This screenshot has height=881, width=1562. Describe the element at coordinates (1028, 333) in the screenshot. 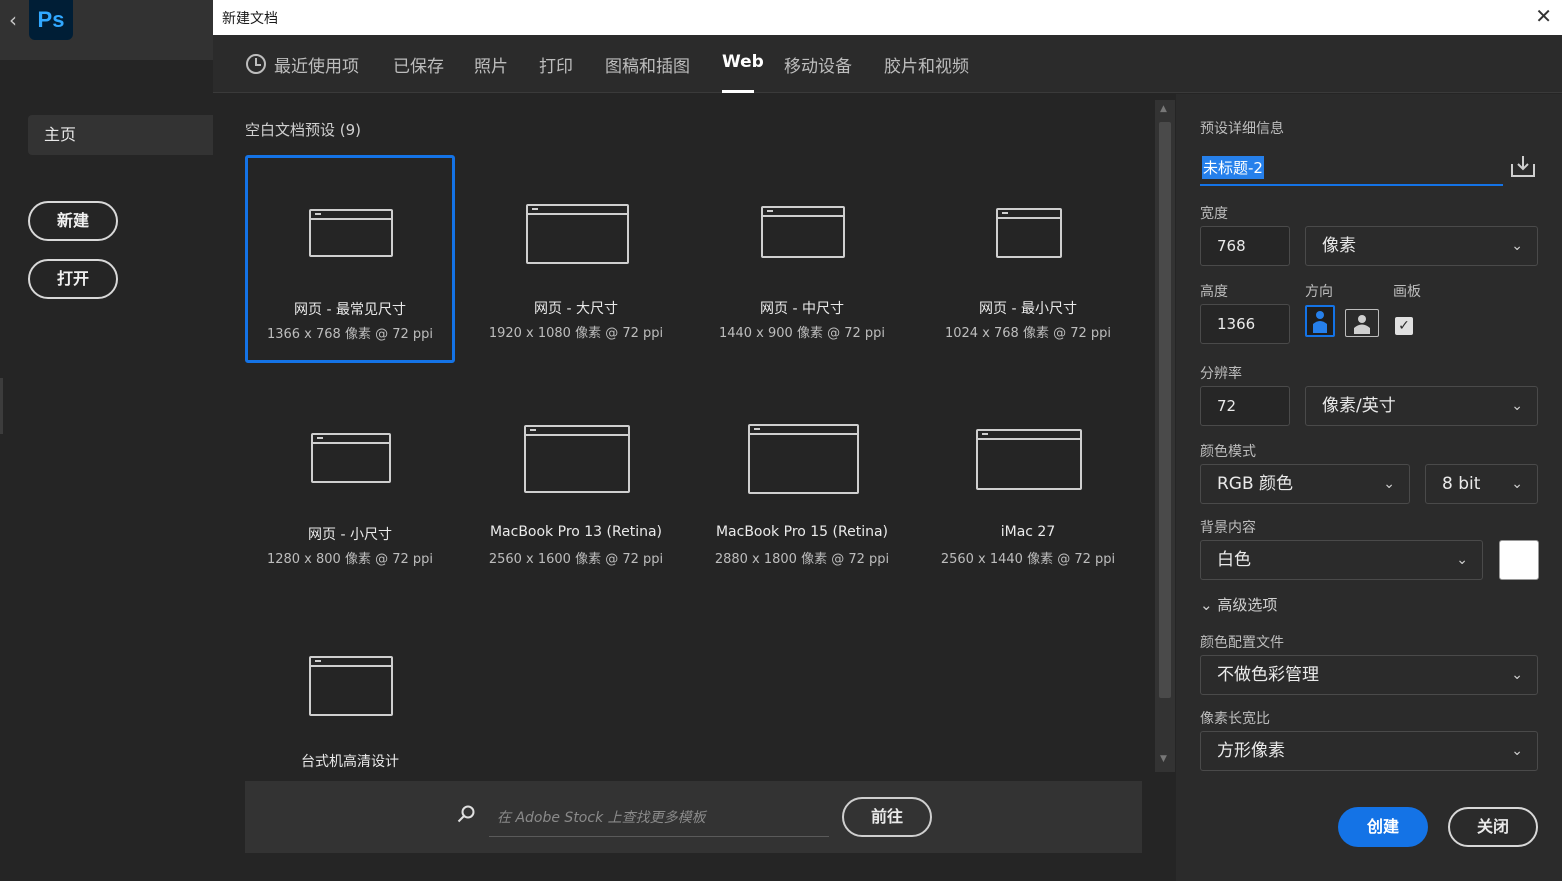

I see `preset-dimensions: 1024 x 768 像素 @ 72 ppi` at that location.